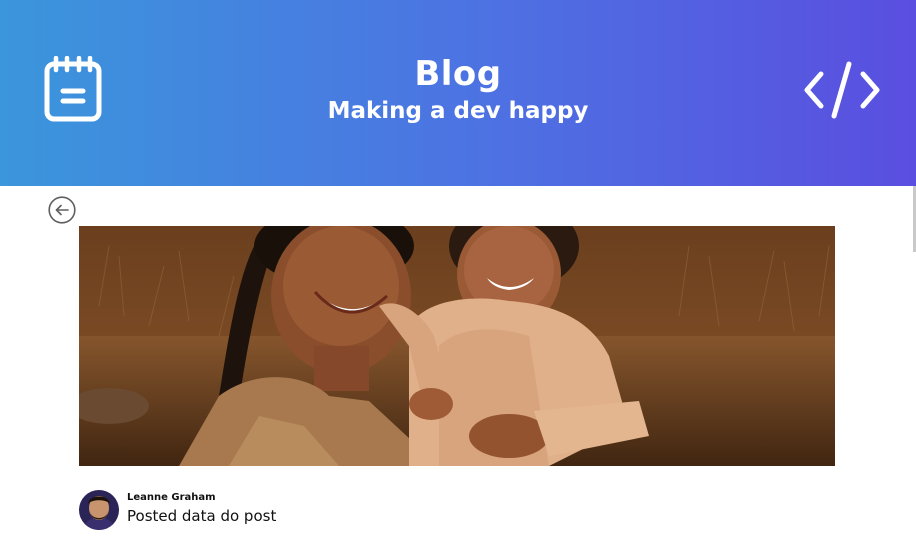 This screenshot has height=539, width=916. I want to click on post-date: Posted data do post, so click(202, 516).